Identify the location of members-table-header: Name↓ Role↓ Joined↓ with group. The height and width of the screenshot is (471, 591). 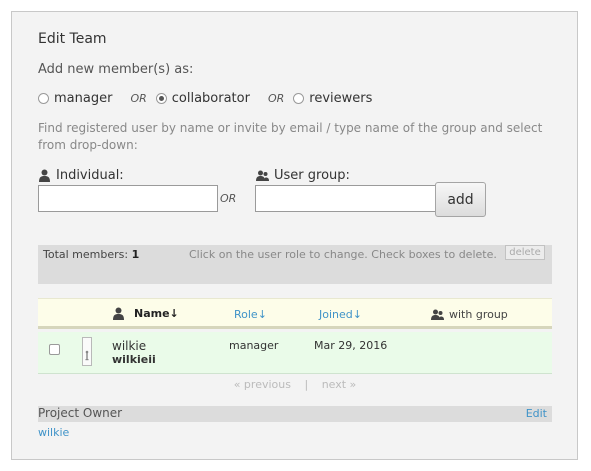
(295, 313).